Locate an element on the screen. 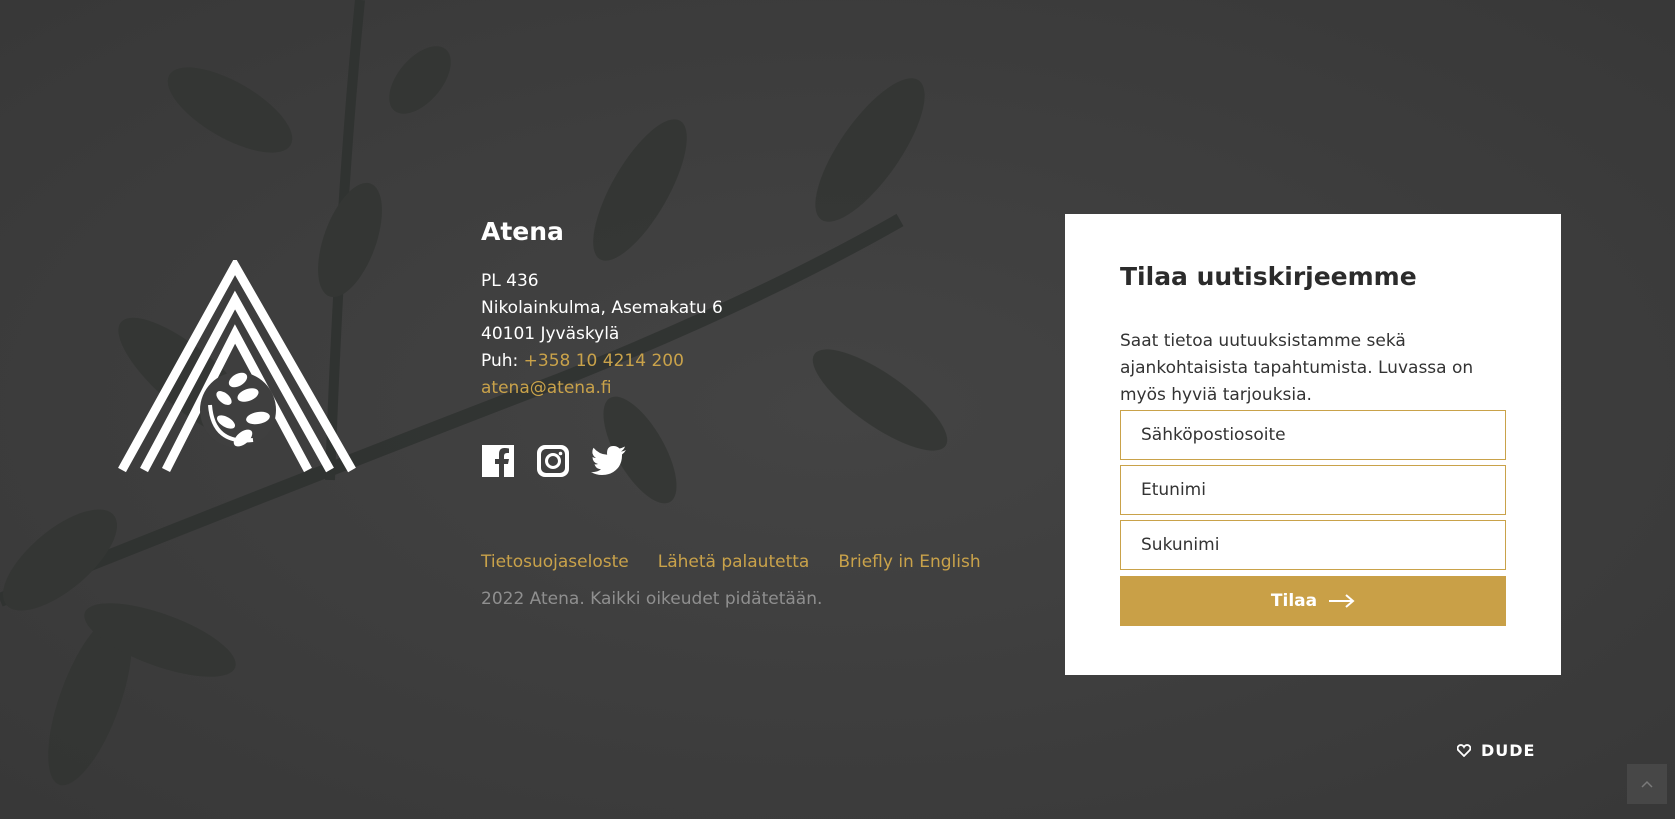  phone-row: Puh: +358 10 4214 200 is located at coordinates (731, 361).